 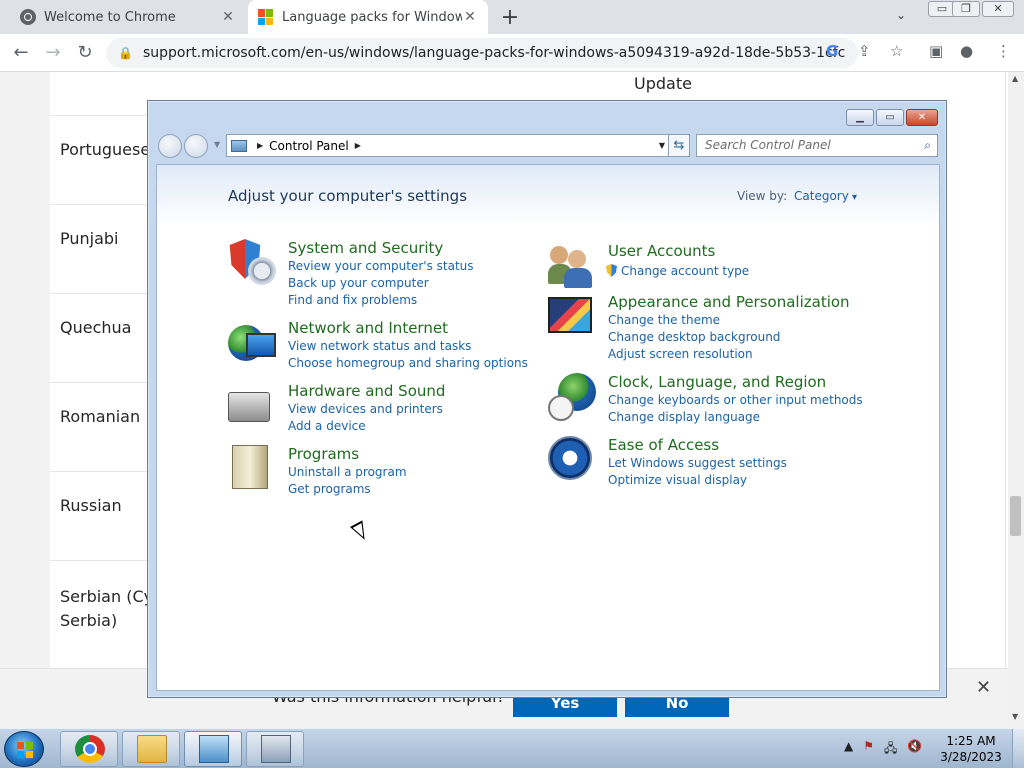 What do you see at coordinates (971, 749) in the screenshot?
I see `taskbar-clock: 1:25 AM 3/28/2023` at bounding box center [971, 749].